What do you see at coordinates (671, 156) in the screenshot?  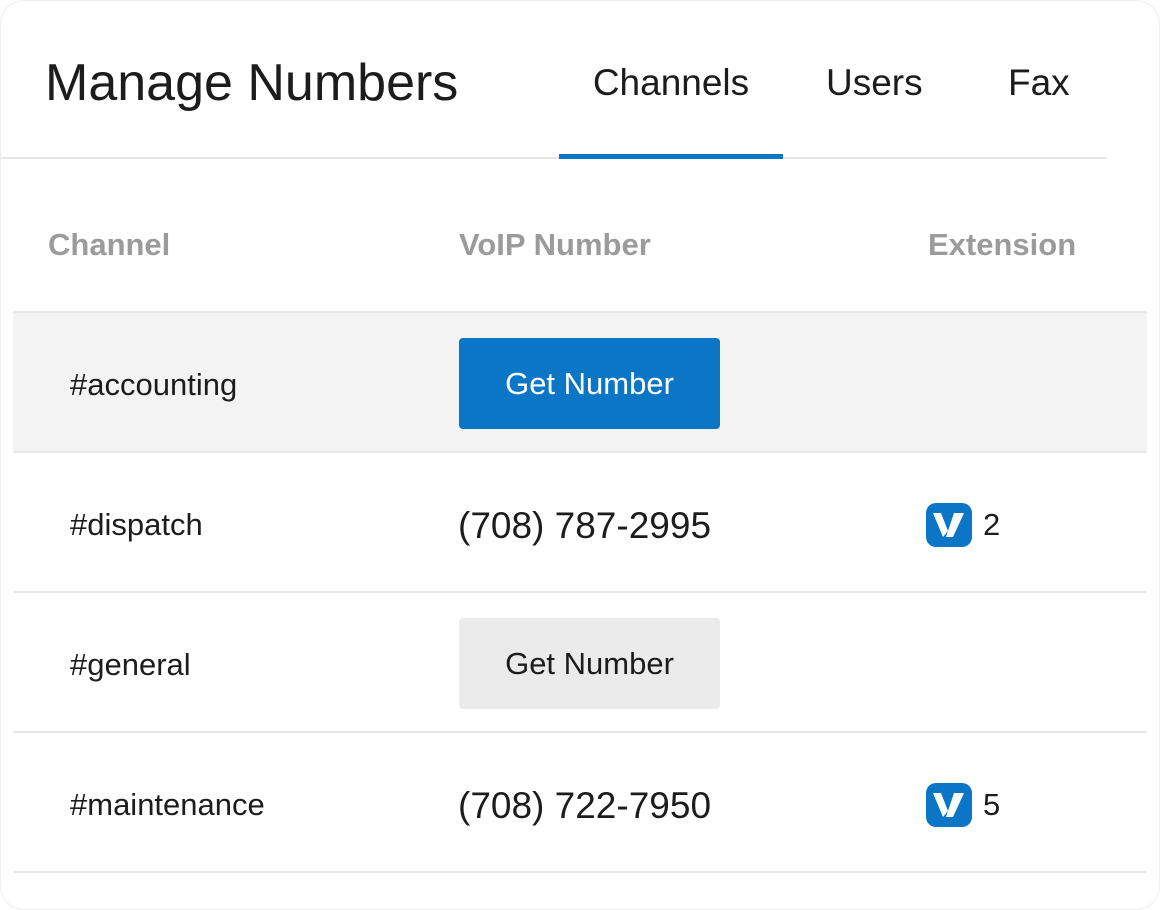 I see `active-tab-indicator` at bounding box center [671, 156].